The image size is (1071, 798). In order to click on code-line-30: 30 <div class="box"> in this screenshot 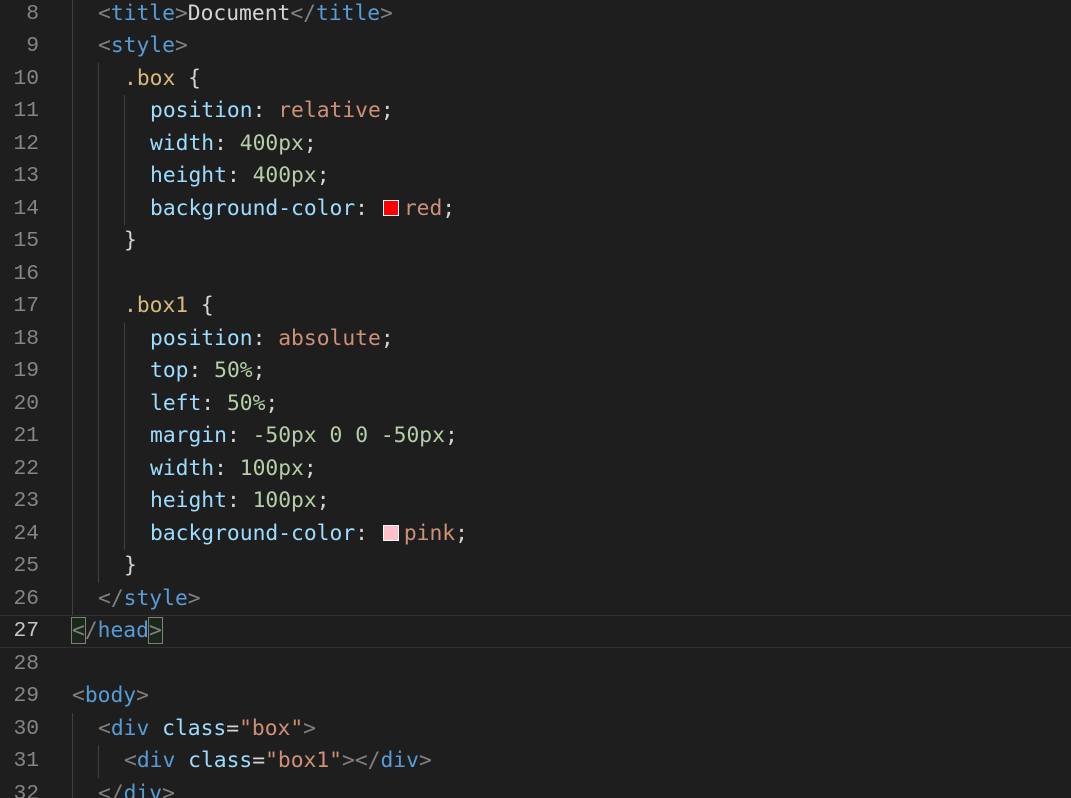, I will do `click(535, 728)`.